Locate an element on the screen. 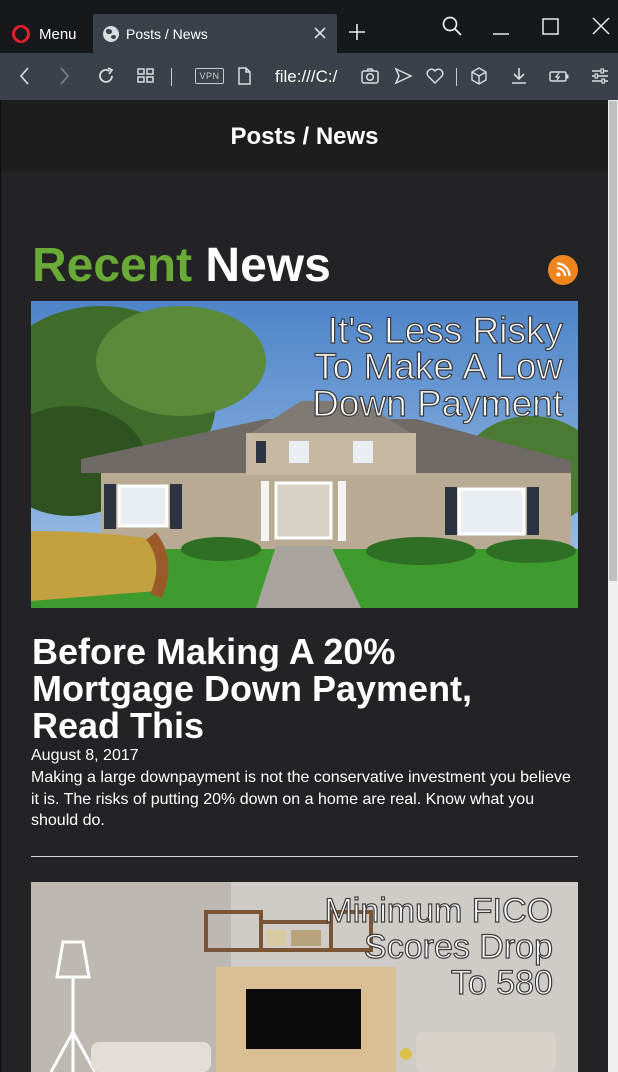 The image size is (618, 1072). post-image-caption-line: Down Payment is located at coordinates (438, 403).